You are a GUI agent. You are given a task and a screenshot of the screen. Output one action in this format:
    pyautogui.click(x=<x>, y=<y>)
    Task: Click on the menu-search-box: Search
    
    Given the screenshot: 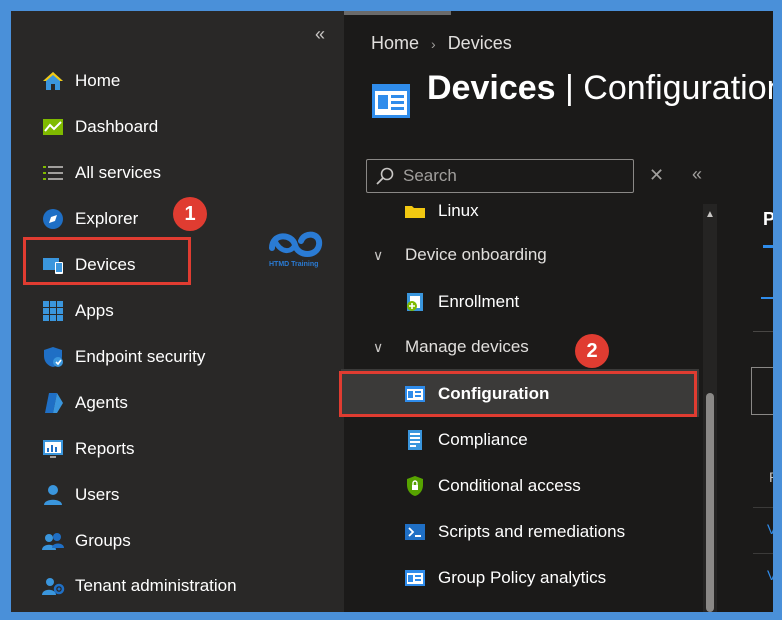 What is the action you would take?
    pyautogui.click(x=500, y=176)
    